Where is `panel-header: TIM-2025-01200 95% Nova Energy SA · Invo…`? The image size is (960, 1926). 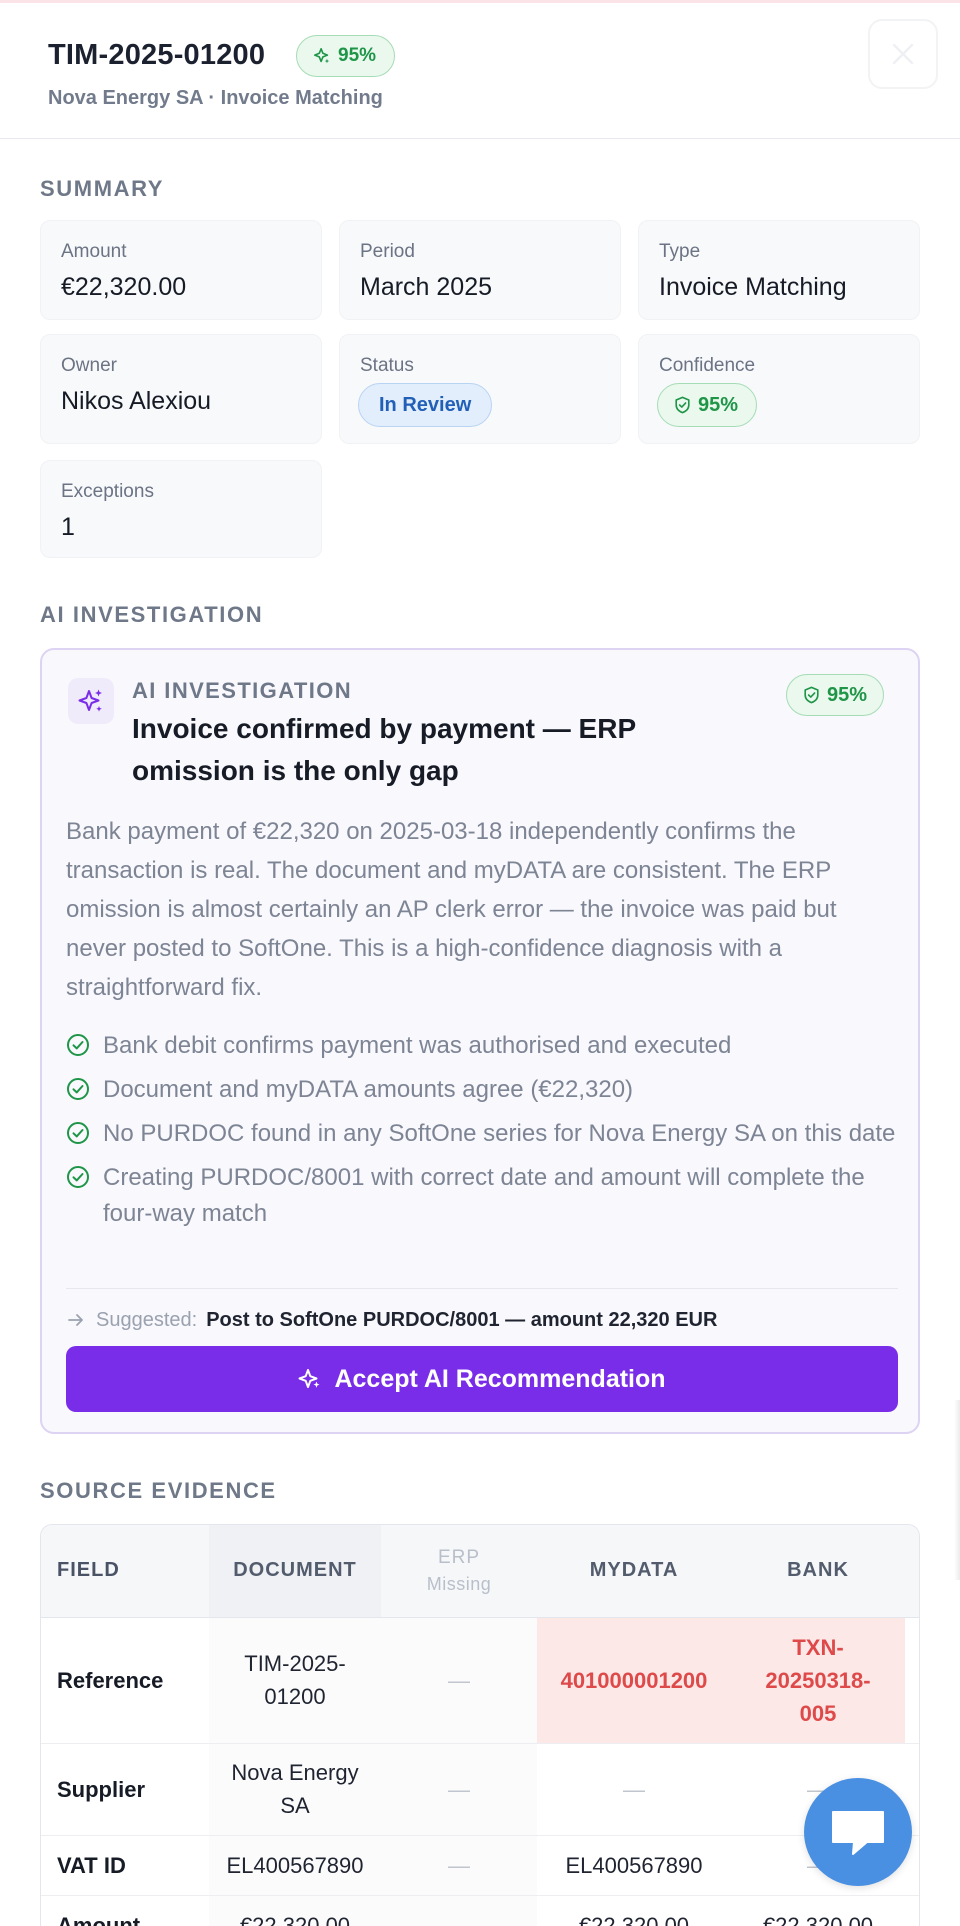 panel-header: TIM-2025-01200 95% Nova Energy SA · Invo… is located at coordinates (480, 71).